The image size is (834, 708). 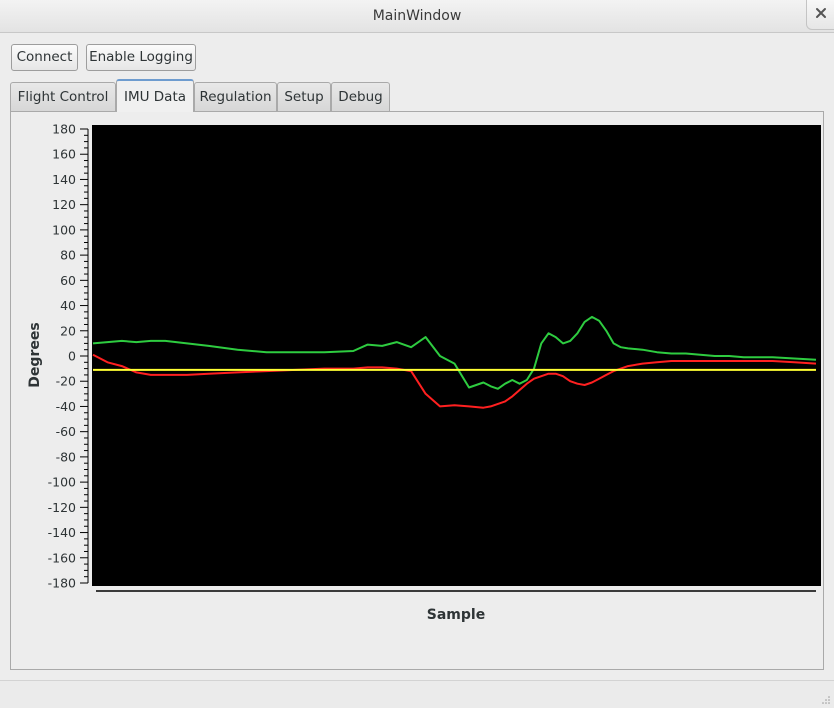 What do you see at coordinates (64, 129) in the screenshot?
I see `y-tick-label: 180` at bounding box center [64, 129].